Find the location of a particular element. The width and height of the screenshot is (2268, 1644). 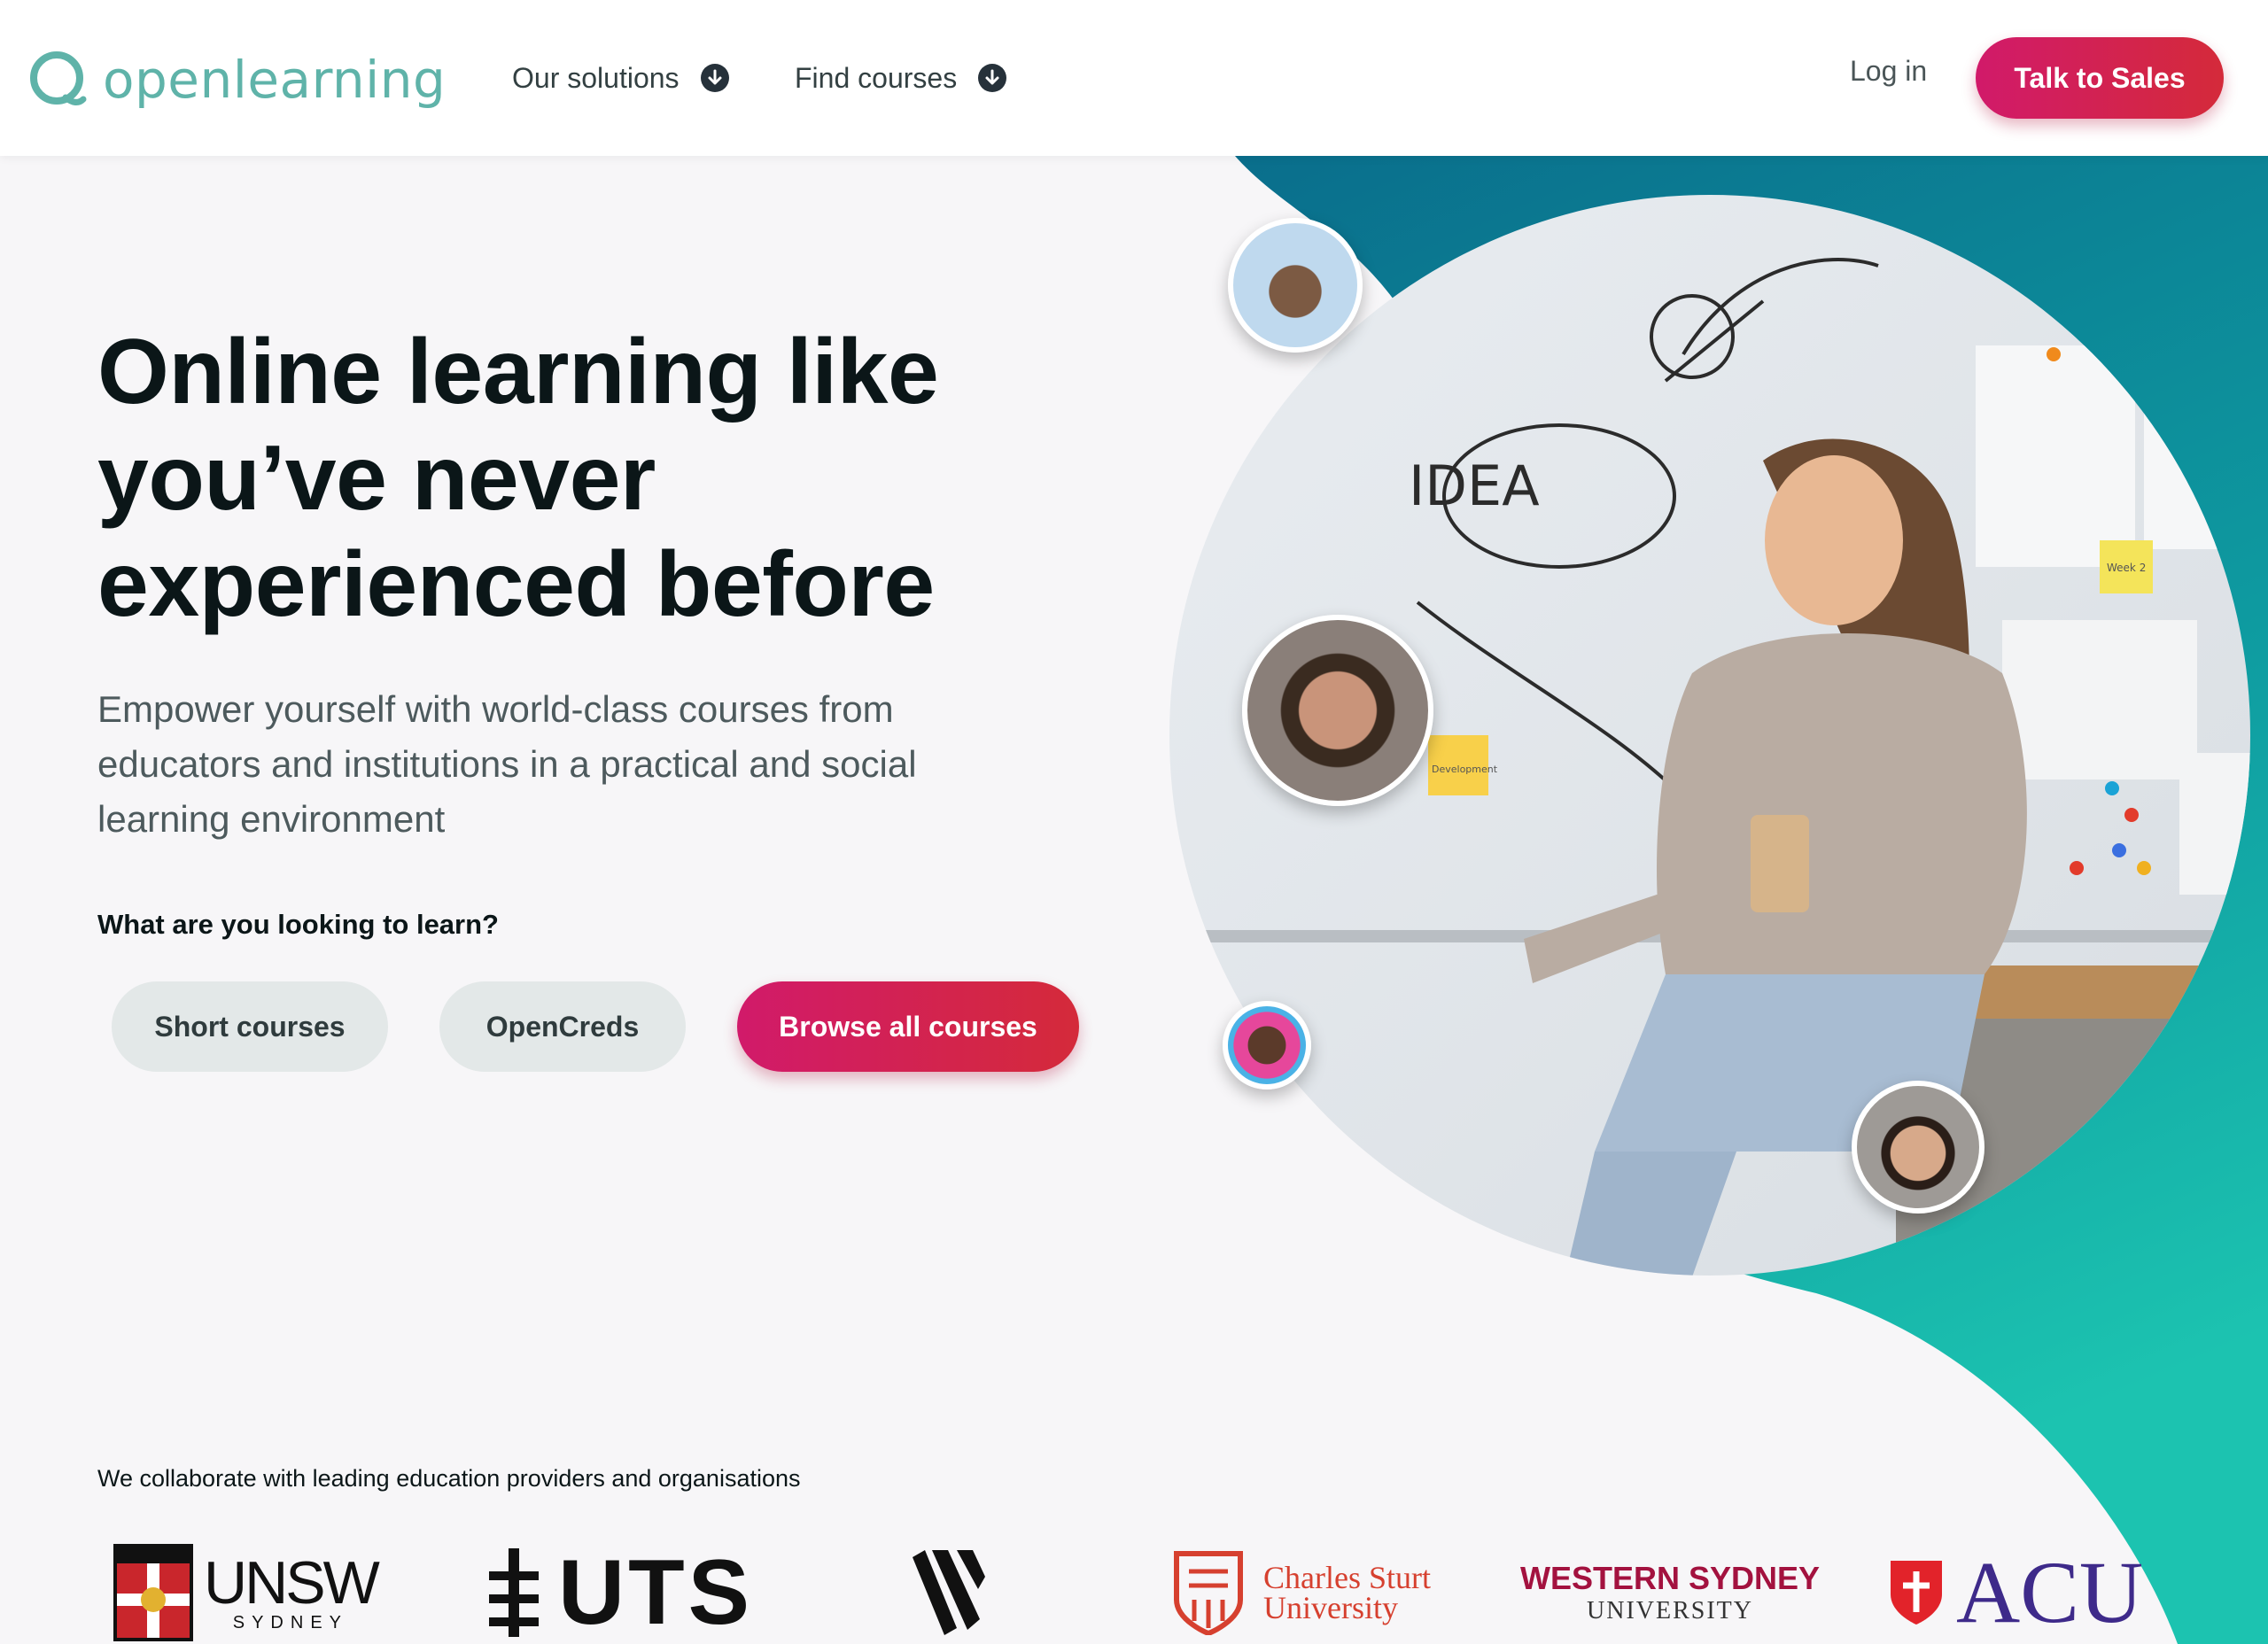

unsw-shield-icon is located at coordinates (153, 1592).